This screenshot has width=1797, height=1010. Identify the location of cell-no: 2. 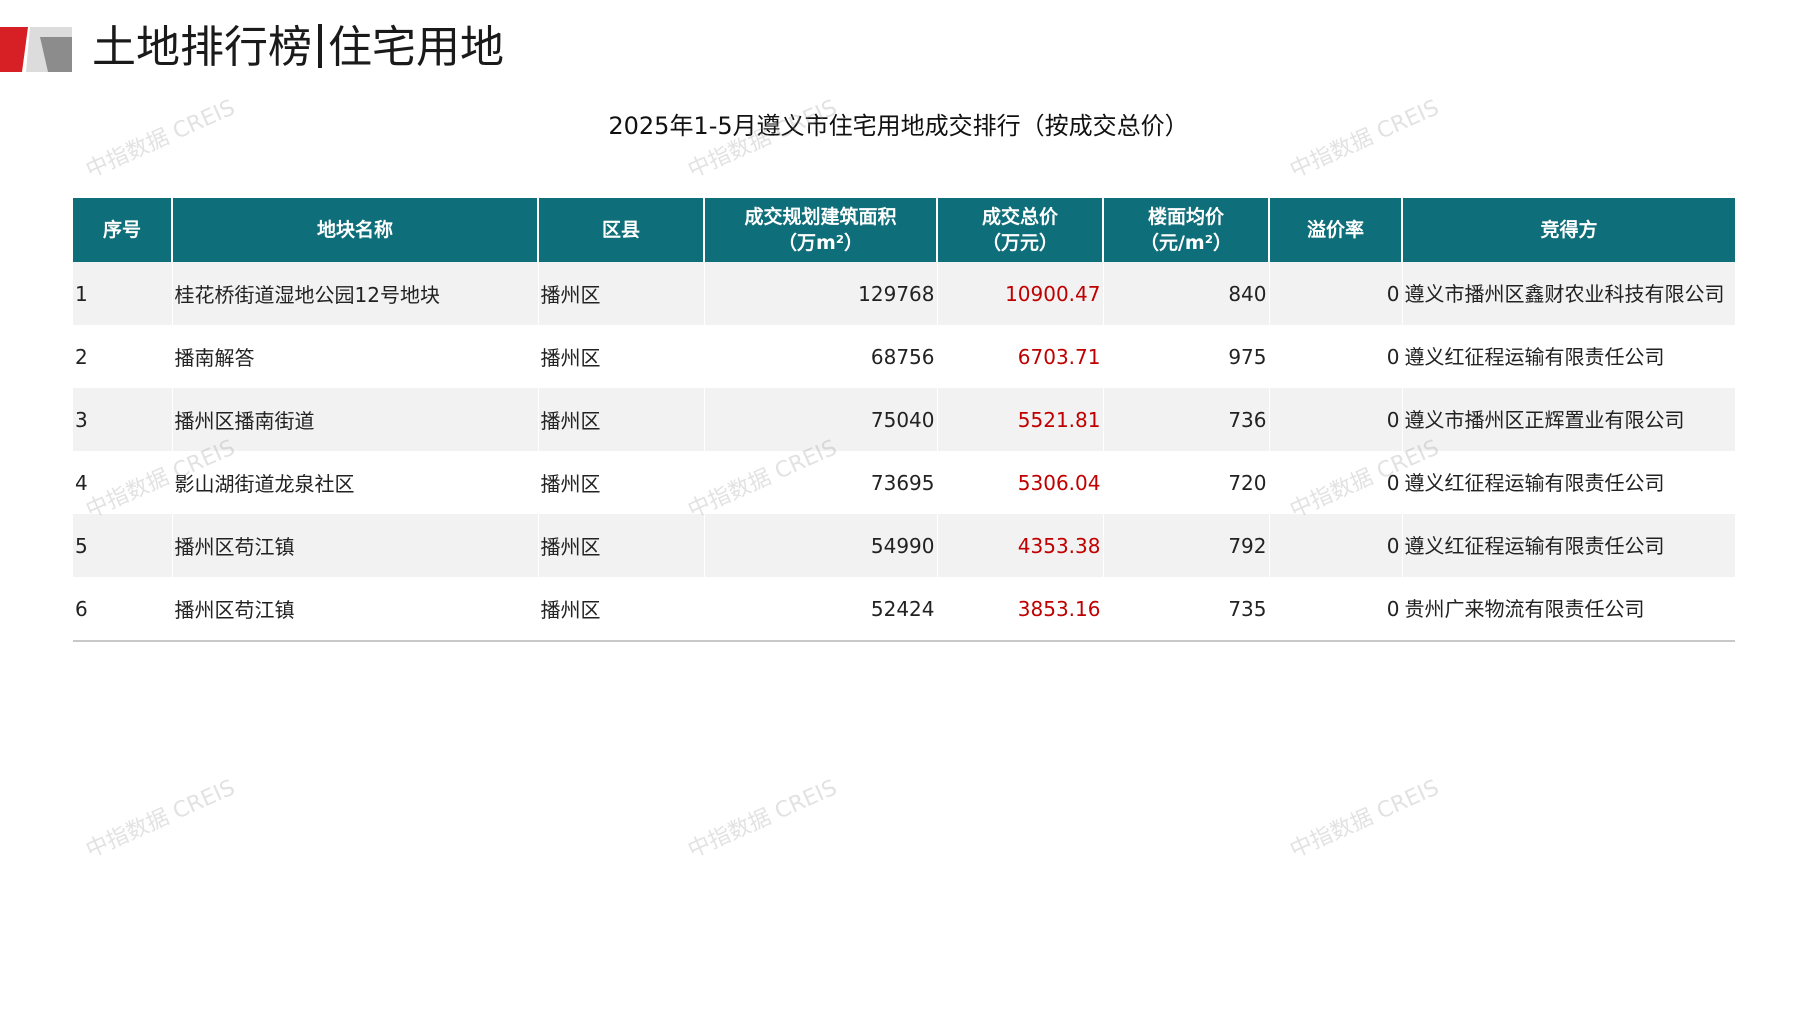
(123, 356).